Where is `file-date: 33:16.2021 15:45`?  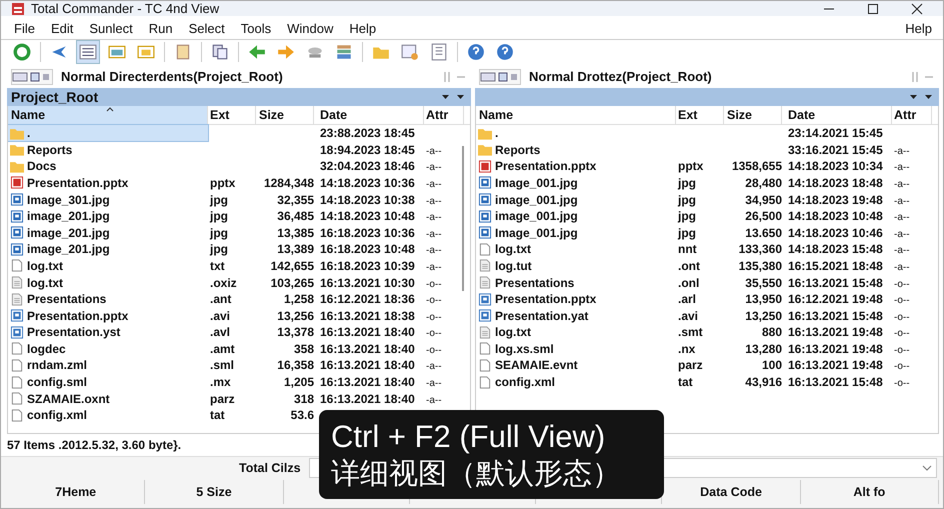 file-date: 33:16.2021 15:45 is located at coordinates (835, 149).